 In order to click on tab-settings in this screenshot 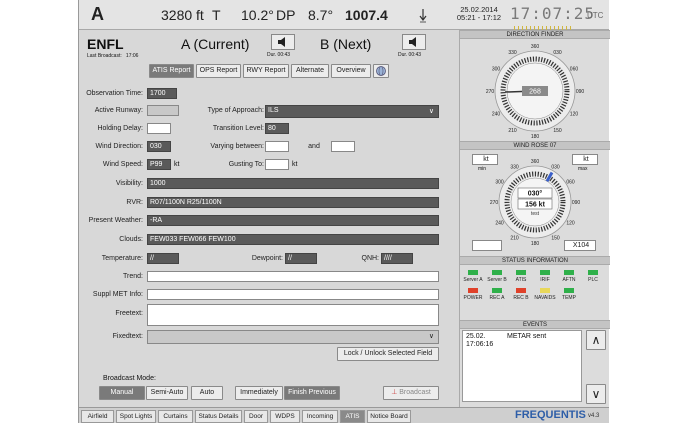, I will do `click(381, 71)`.